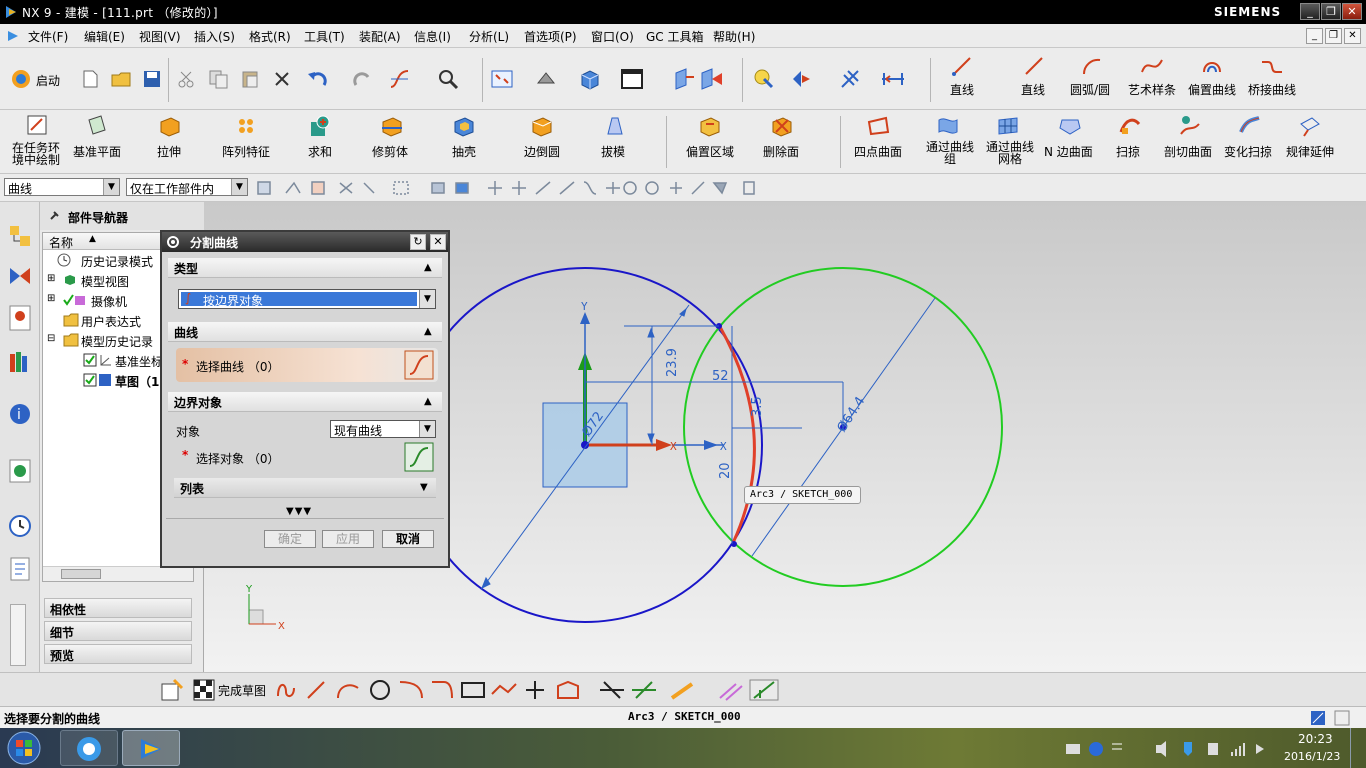 The width and height of the screenshot is (1366, 768). I want to click on snap-tools-strip, so click(506, 188).